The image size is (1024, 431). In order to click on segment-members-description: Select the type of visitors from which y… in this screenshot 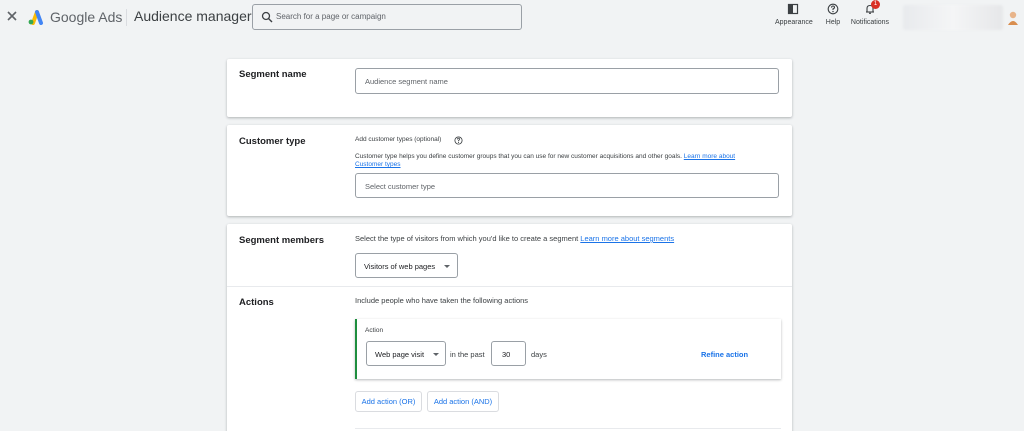, I will do `click(514, 238)`.